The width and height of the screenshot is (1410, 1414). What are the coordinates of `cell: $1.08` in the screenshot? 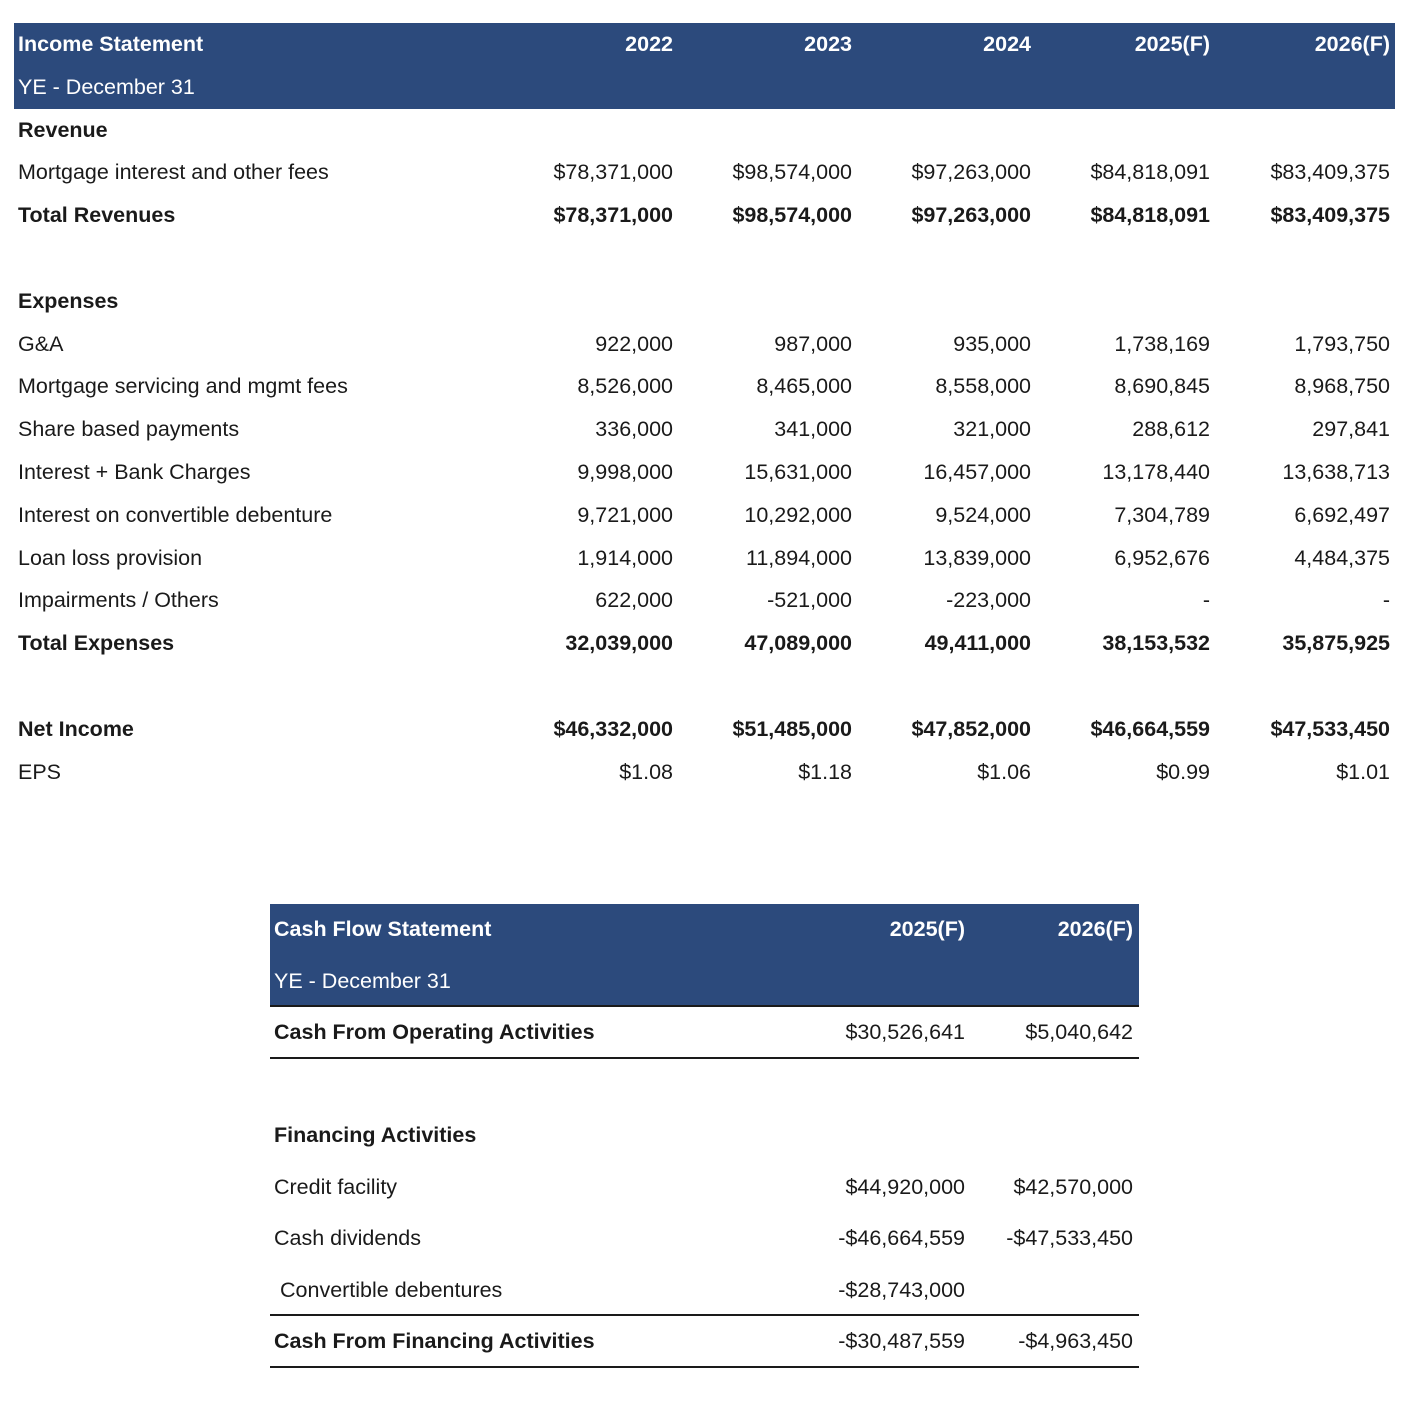 It's located at (646, 771).